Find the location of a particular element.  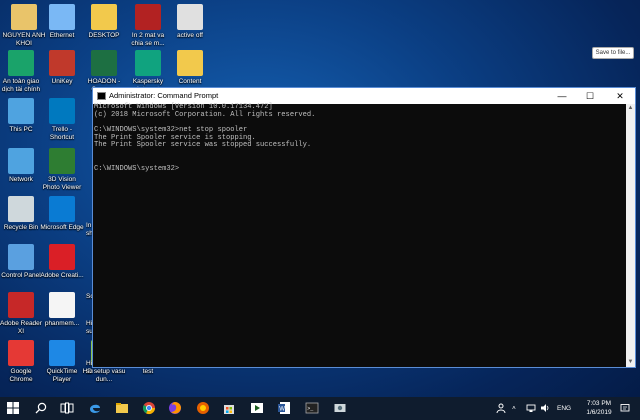

desktop-icon-trello: Trello - Shortcut is located at coordinates (62, 119).